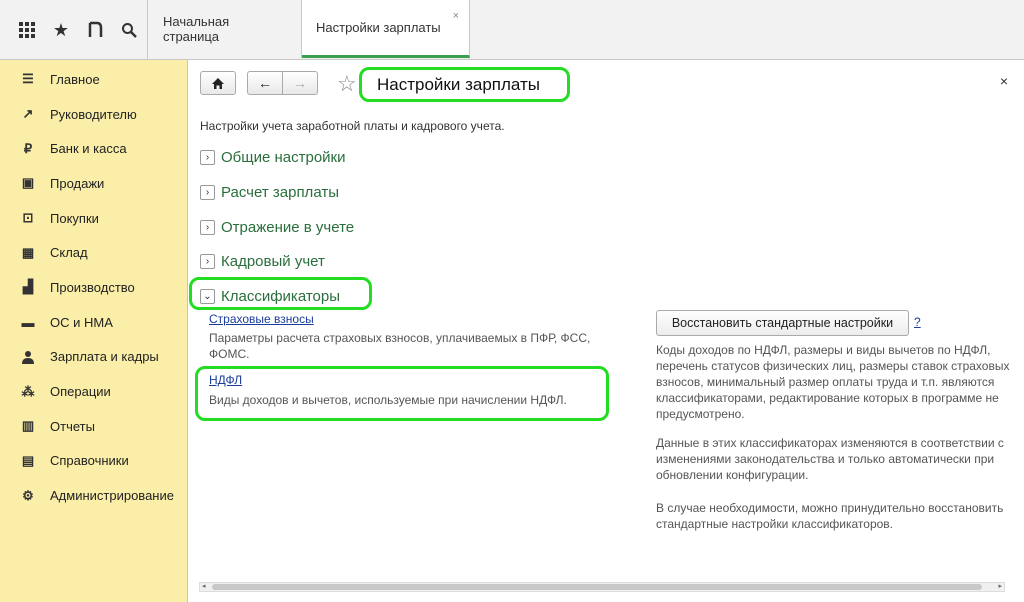 Image resolution: width=1024 pixels, height=602 pixels. Describe the element at coordinates (1000, 586) in the screenshot. I see `scroll-right-icon: ▸` at that location.